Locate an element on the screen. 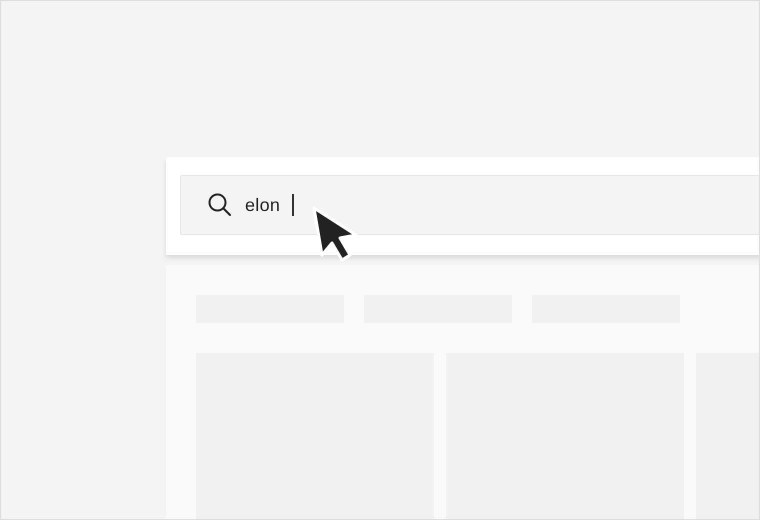 This screenshot has width=760, height=520. search-field: elon is located at coordinates (469, 205).